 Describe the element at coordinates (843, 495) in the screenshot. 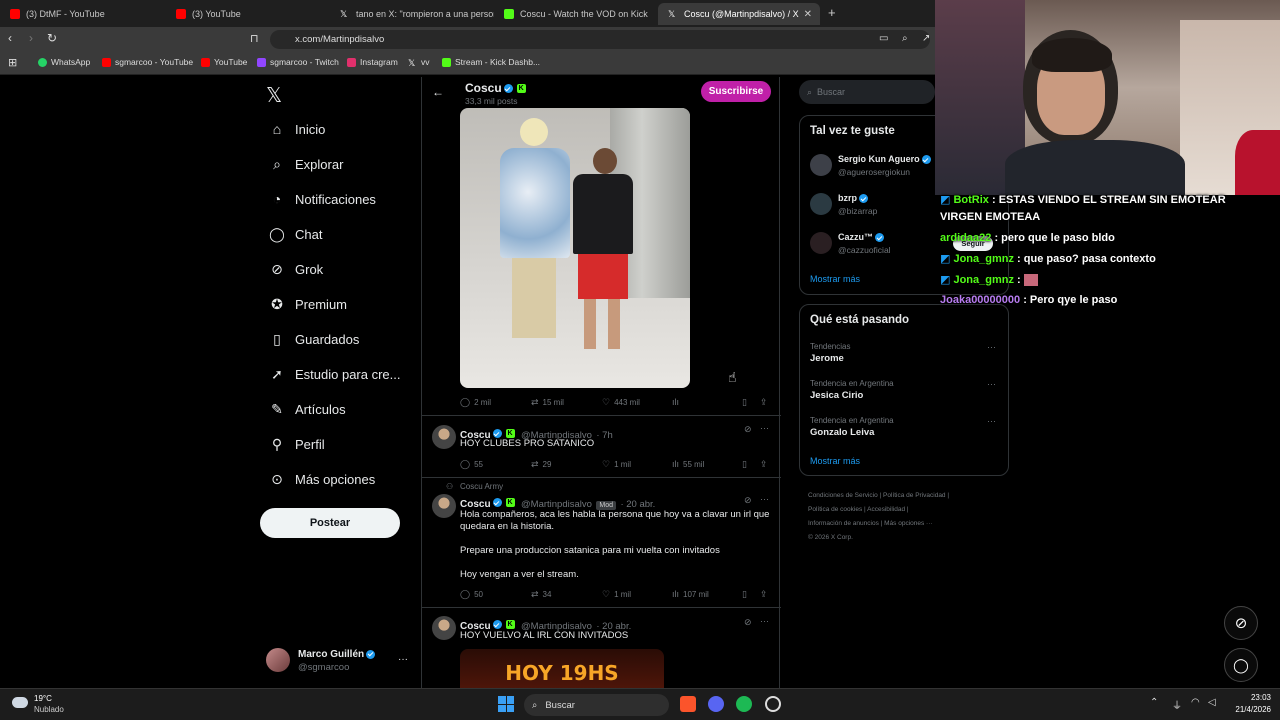

I see `footer-link: Condiciones de Servicio` at that location.